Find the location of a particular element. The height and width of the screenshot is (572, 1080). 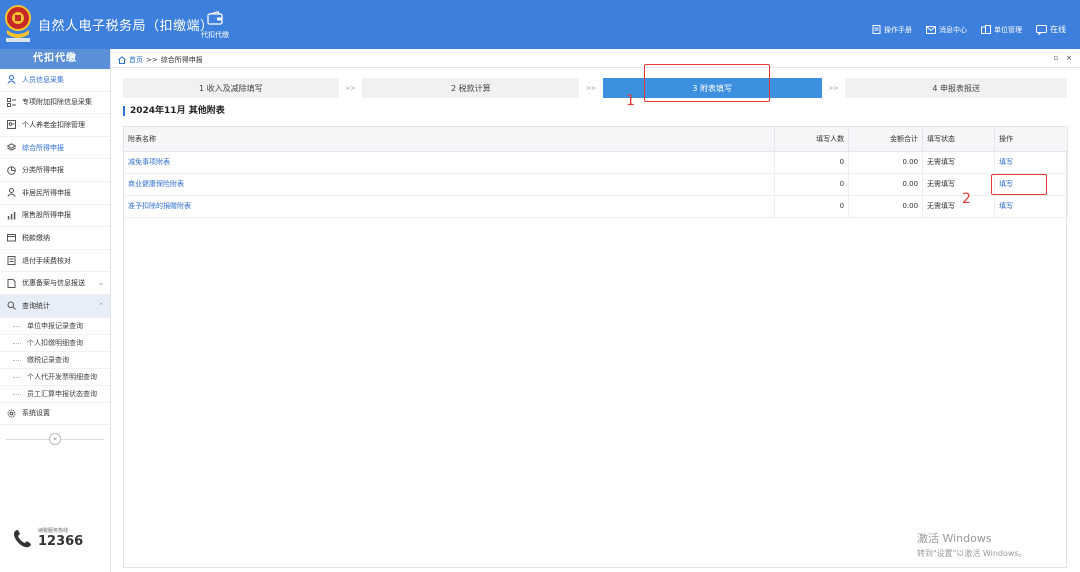

close-icon: × is located at coordinates (1069, 58).